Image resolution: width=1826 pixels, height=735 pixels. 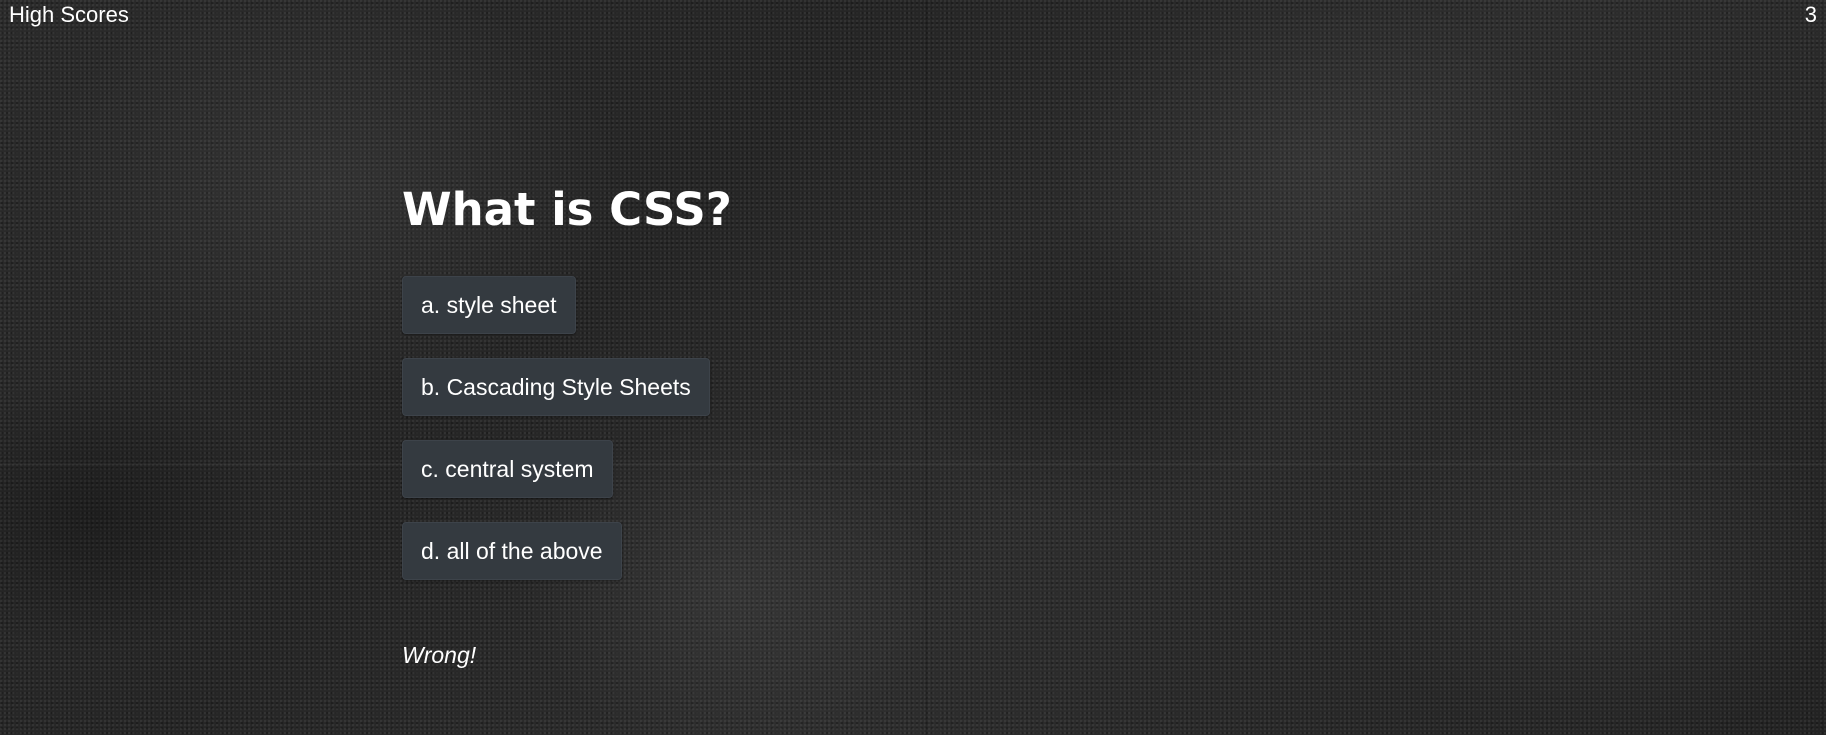 I want to click on choice-a-button: a. style sheet, so click(x=489, y=305).